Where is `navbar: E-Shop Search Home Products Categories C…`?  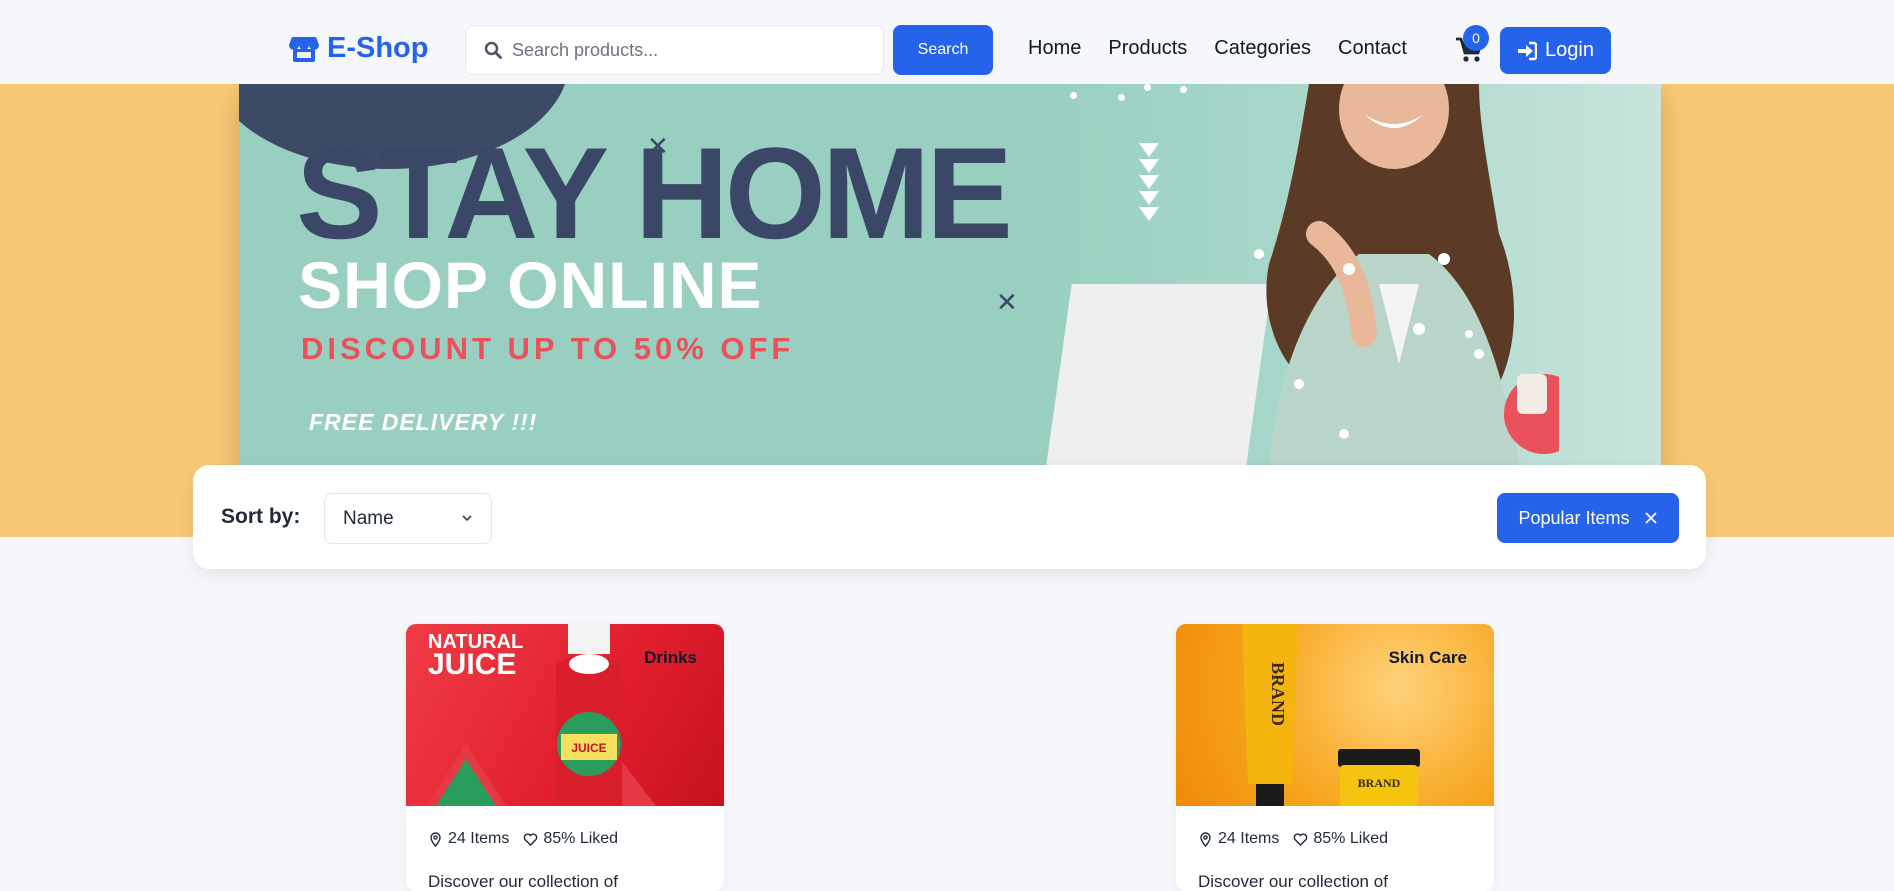
navbar: E-Shop Search Home Products Categories C… is located at coordinates (947, 42).